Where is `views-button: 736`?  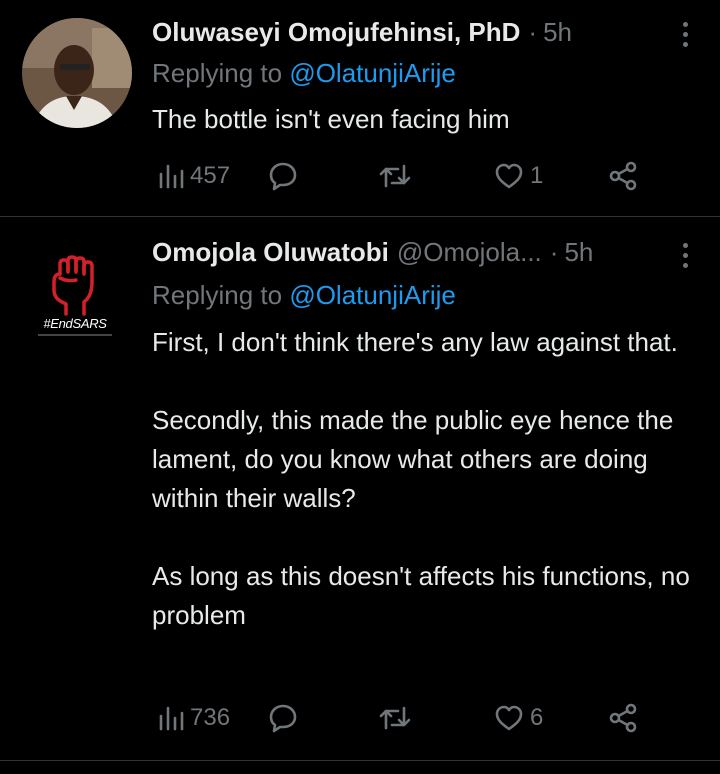
views-button: 736 is located at coordinates (194, 718).